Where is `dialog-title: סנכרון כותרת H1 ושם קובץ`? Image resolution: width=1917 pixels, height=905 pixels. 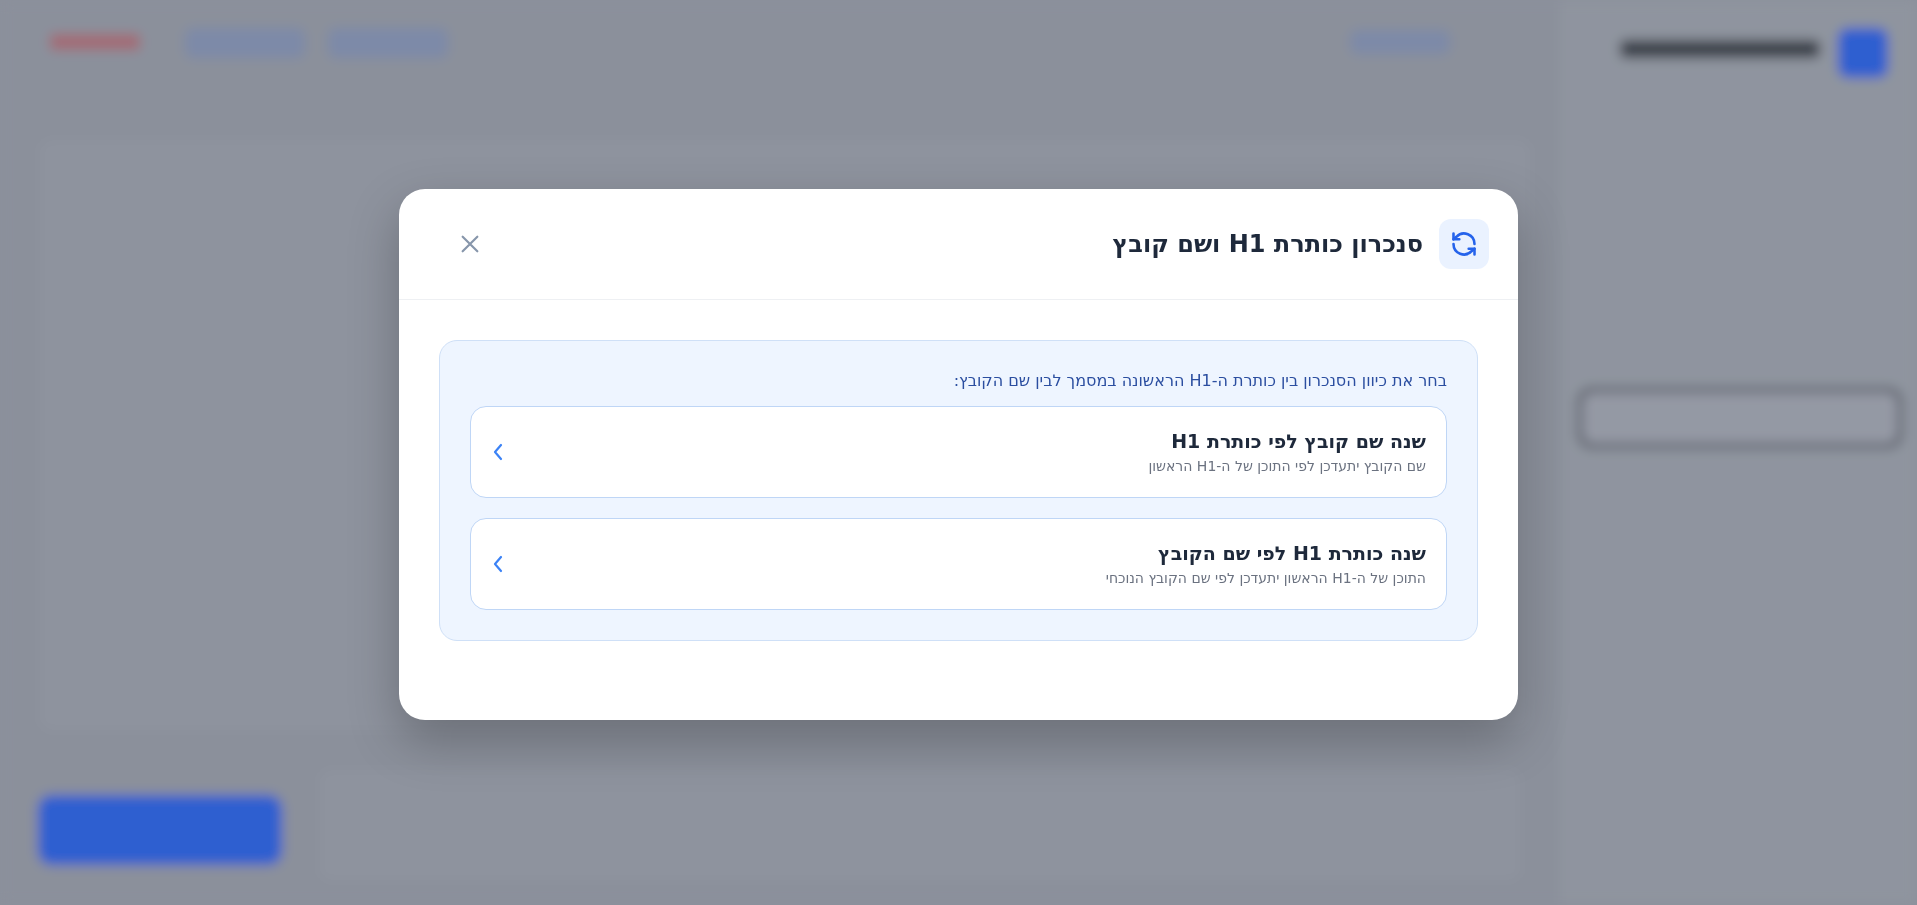
dialog-title: סנכרון כותרת H1 ושם קובץ is located at coordinates (1267, 244).